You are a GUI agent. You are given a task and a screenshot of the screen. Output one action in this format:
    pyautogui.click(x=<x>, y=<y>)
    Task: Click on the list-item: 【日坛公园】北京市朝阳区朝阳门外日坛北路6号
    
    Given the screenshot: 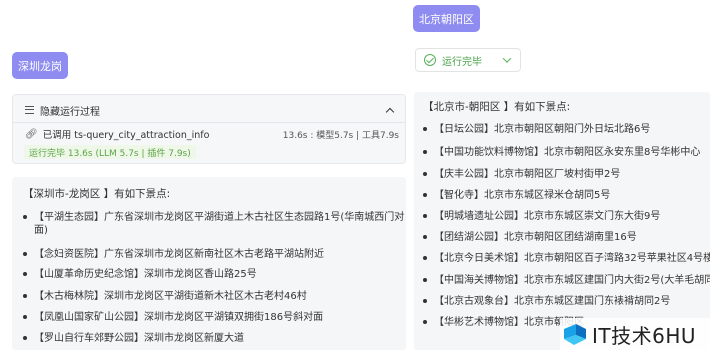 What is the action you would take?
    pyautogui.click(x=536, y=129)
    